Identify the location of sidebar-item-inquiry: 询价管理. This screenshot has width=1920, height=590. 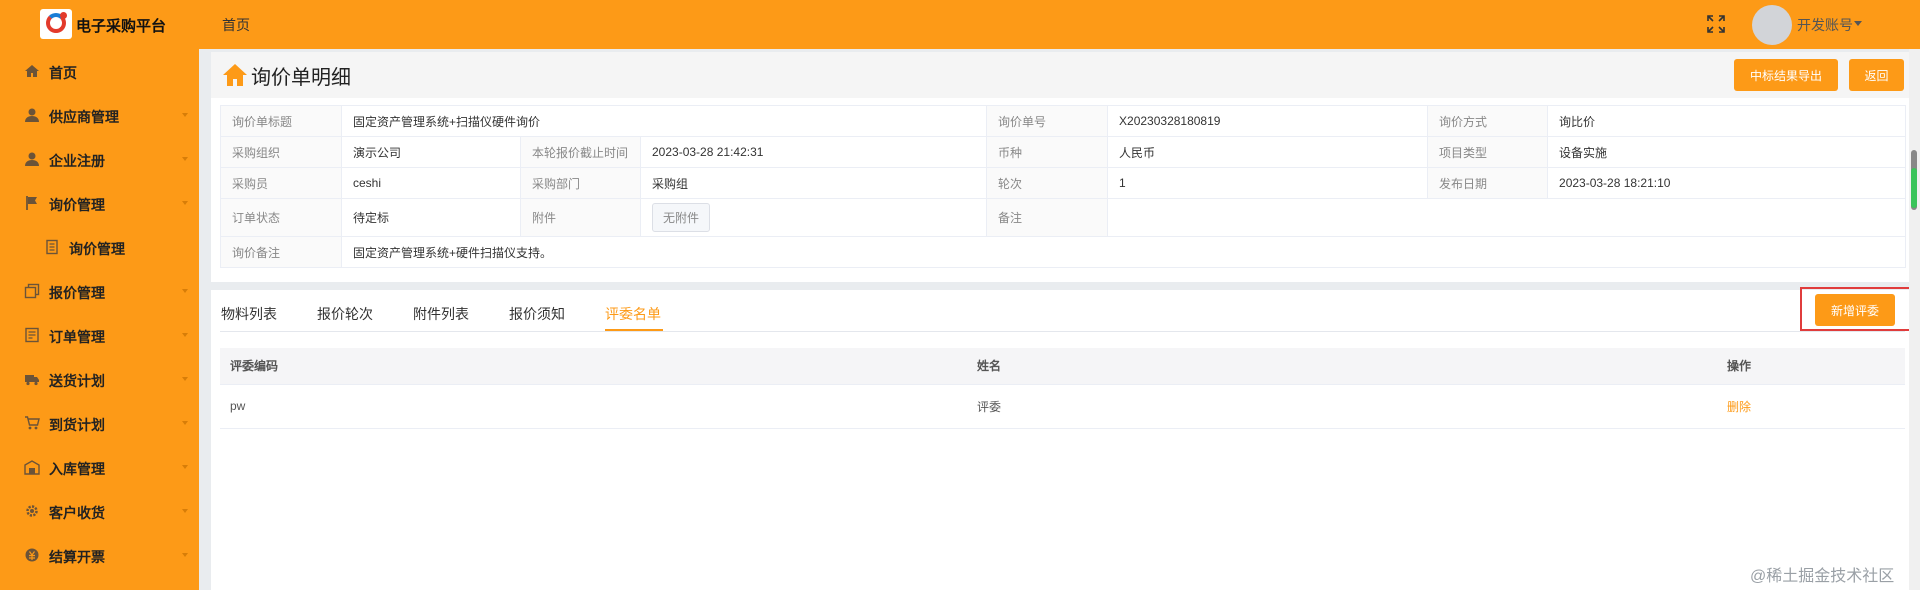
(99, 203).